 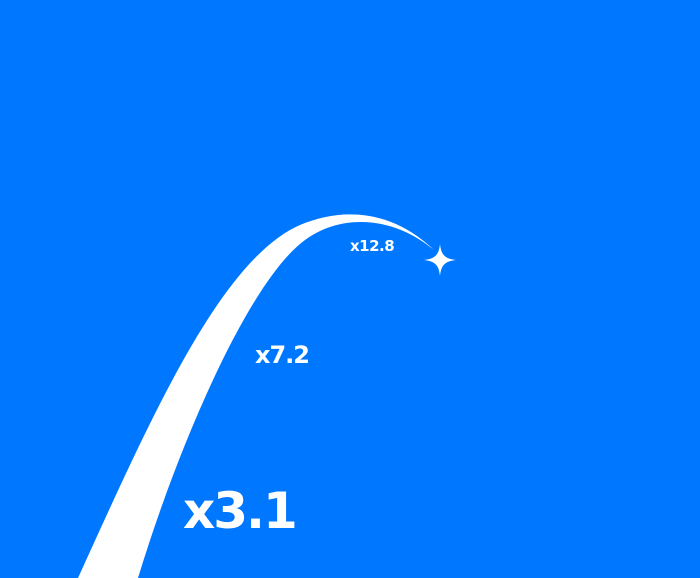 I want to click on multiplier-large-label: x3.1, so click(x=240, y=511).